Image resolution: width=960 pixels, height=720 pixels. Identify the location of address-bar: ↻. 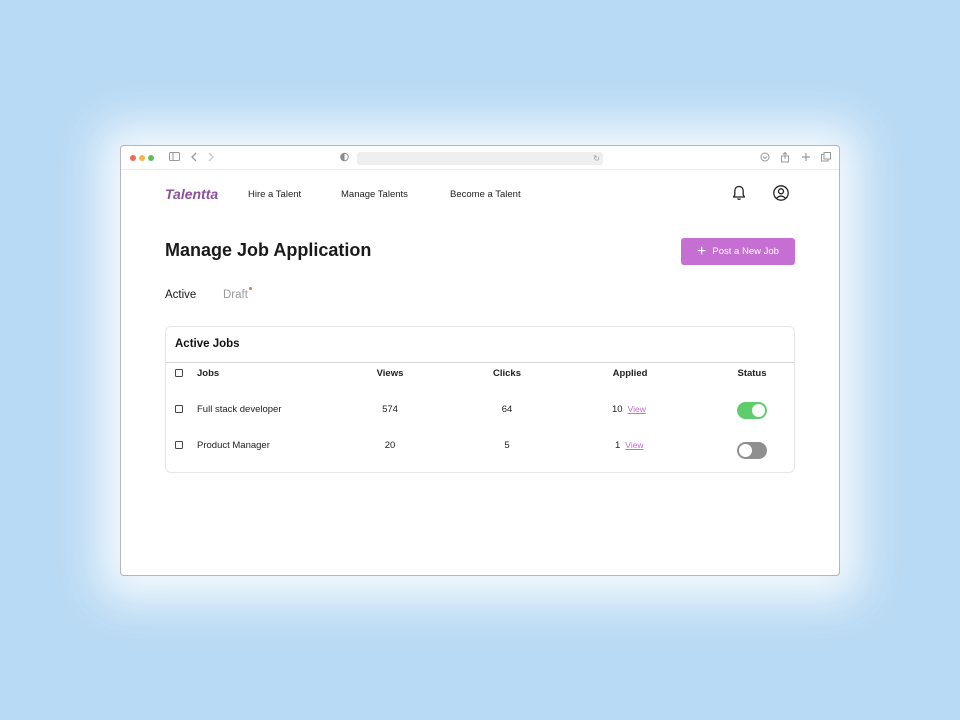
(480, 158).